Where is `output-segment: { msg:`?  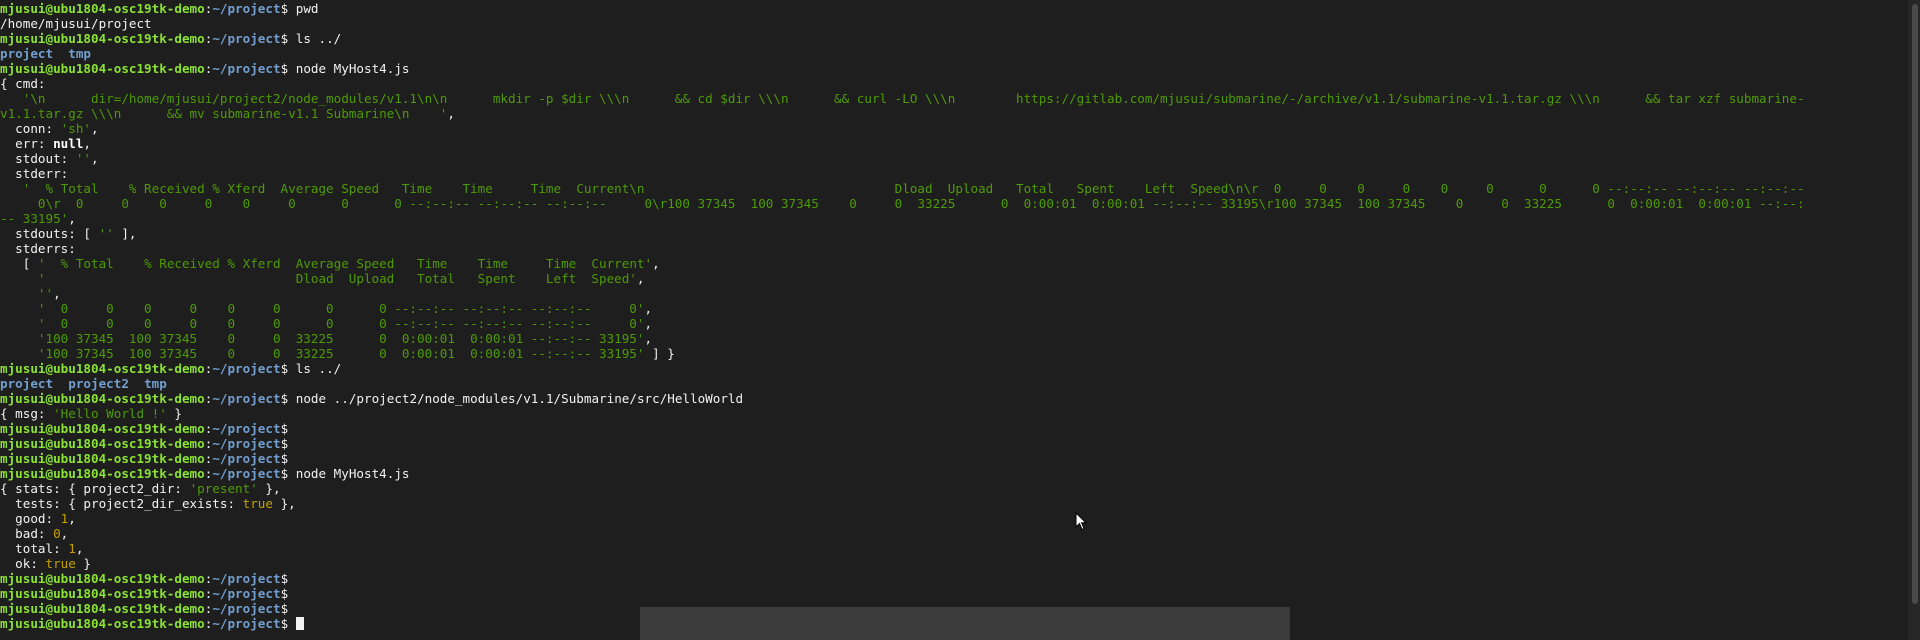
output-segment: { msg: is located at coordinates (27, 413).